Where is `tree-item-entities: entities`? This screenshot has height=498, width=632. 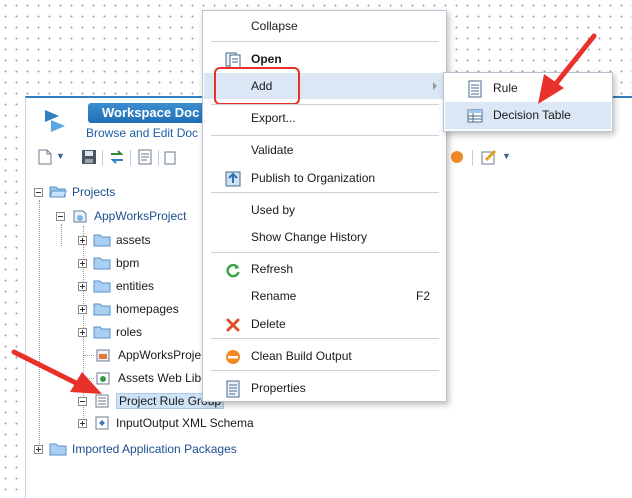
tree-item-entities: entities is located at coordinates (116, 286).